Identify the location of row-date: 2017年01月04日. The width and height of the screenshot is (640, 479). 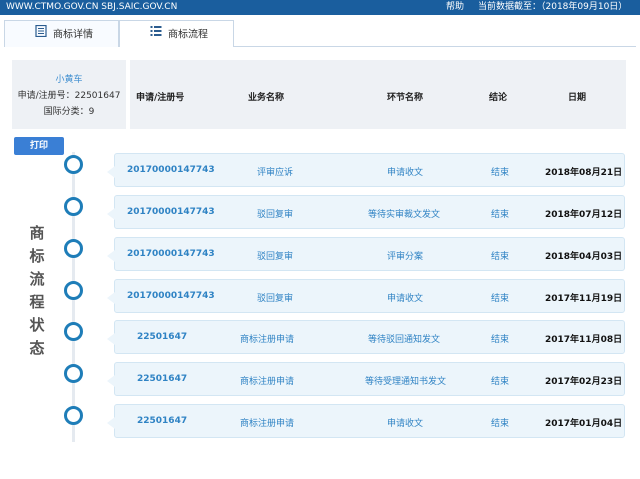
(584, 424).